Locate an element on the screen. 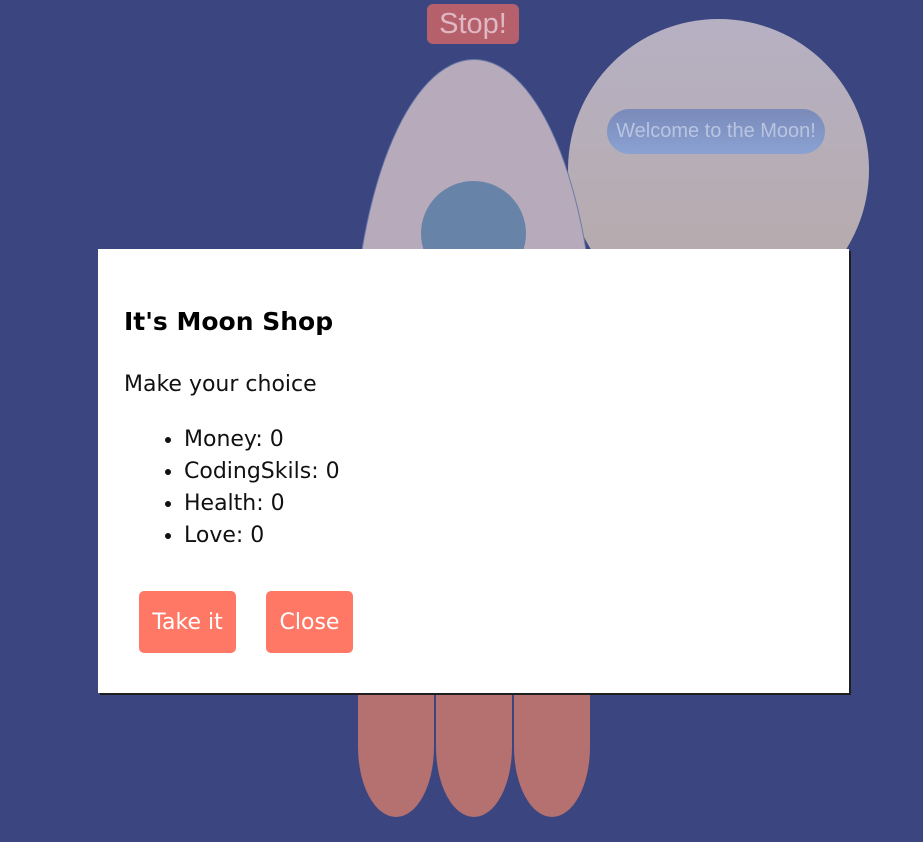 The height and width of the screenshot is (842, 923). welcome-banner: Welcome to the Moon! is located at coordinates (716, 131).